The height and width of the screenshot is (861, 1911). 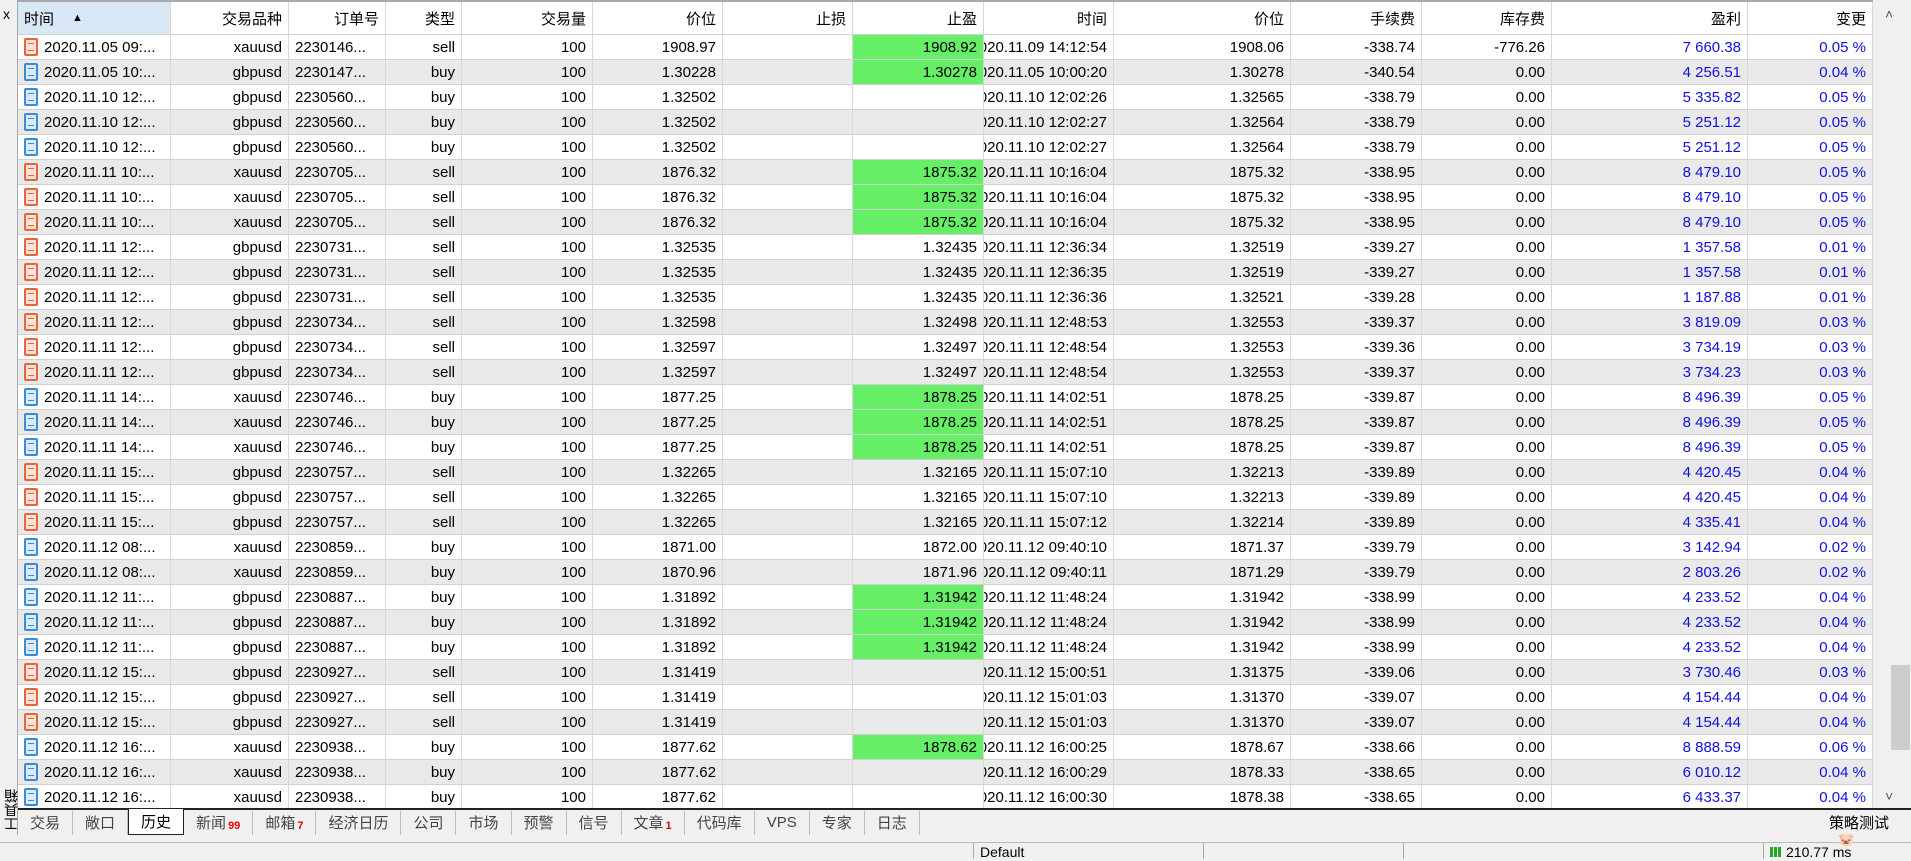 I want to click on cell-commission: -338.79, so click(x=1356, y=97).